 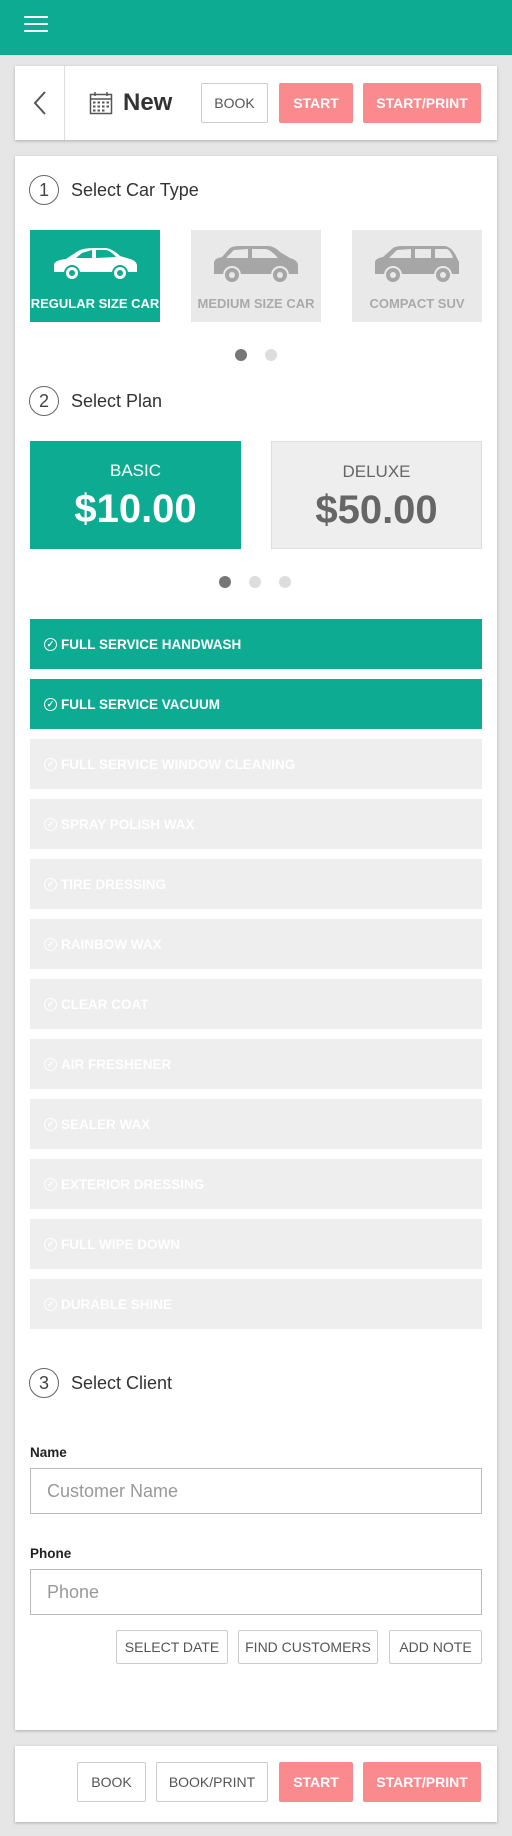 What do you see at coordinates (135, 509) in the screenshot?
I see `plan-price: $10.00` at bounding box center [135, 509].